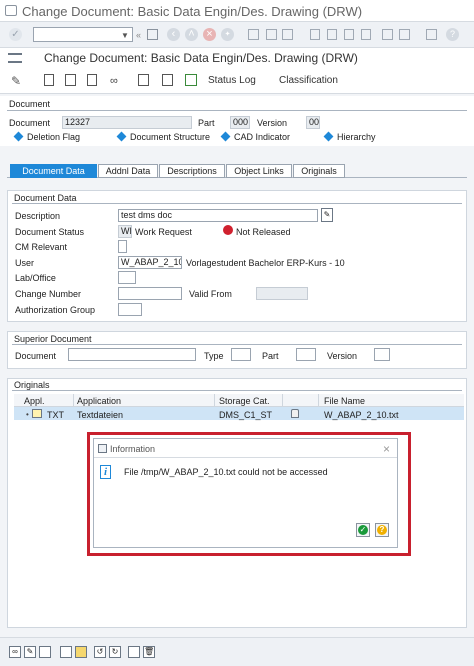 The width and height of the screenshot is (474, 666). Describe the element at coordinates (259, 171) in the screenshot. I see `tab-object-links: Object Links` at that location.